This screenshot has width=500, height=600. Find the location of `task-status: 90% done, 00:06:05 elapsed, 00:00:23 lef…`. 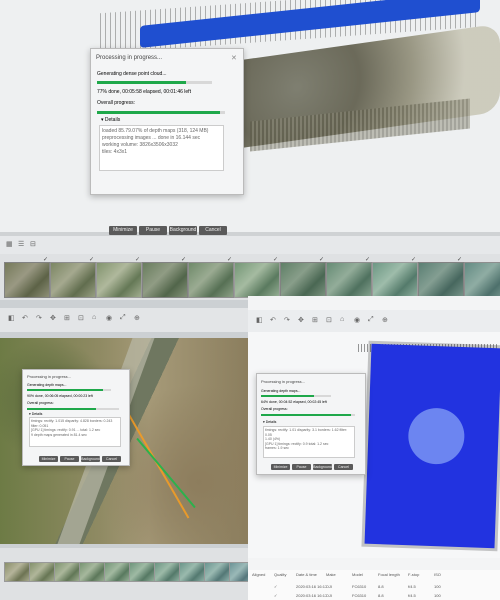

task-status: 90% done, 00:06:05 elapsed, 00:00:23 lef… is located at coordinates (60, 396).